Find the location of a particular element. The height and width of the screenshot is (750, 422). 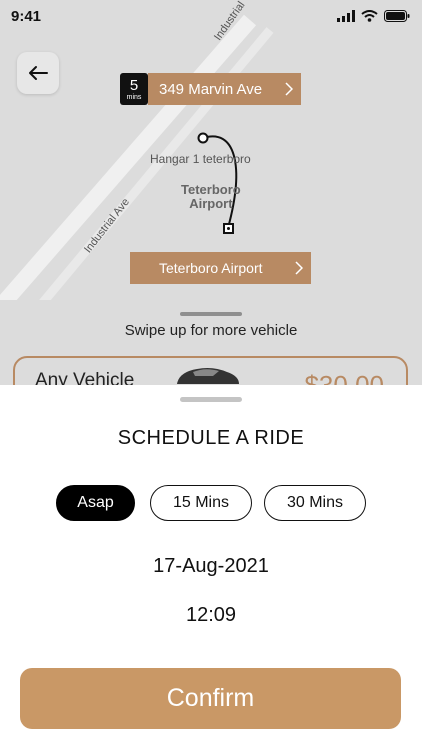

status-icons is located at coordinates (373, 16).